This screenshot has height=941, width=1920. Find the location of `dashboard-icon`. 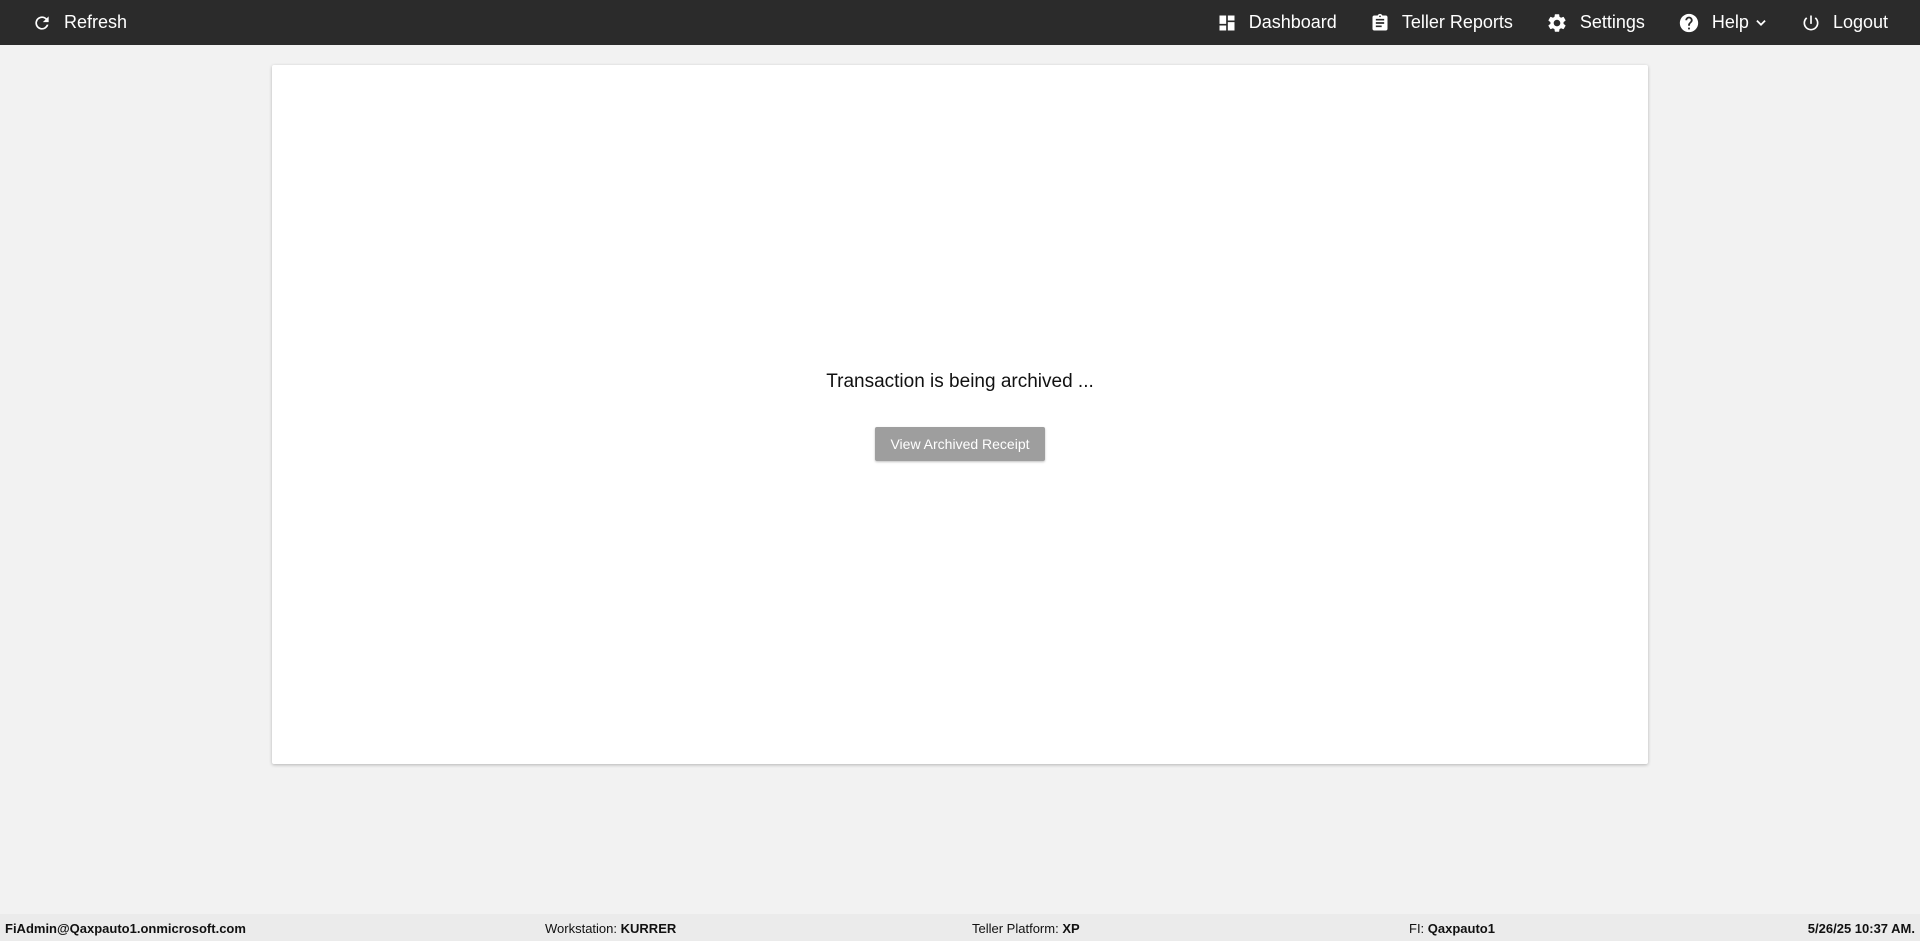

dashboard-icon is located at coordinates (1227, 23).